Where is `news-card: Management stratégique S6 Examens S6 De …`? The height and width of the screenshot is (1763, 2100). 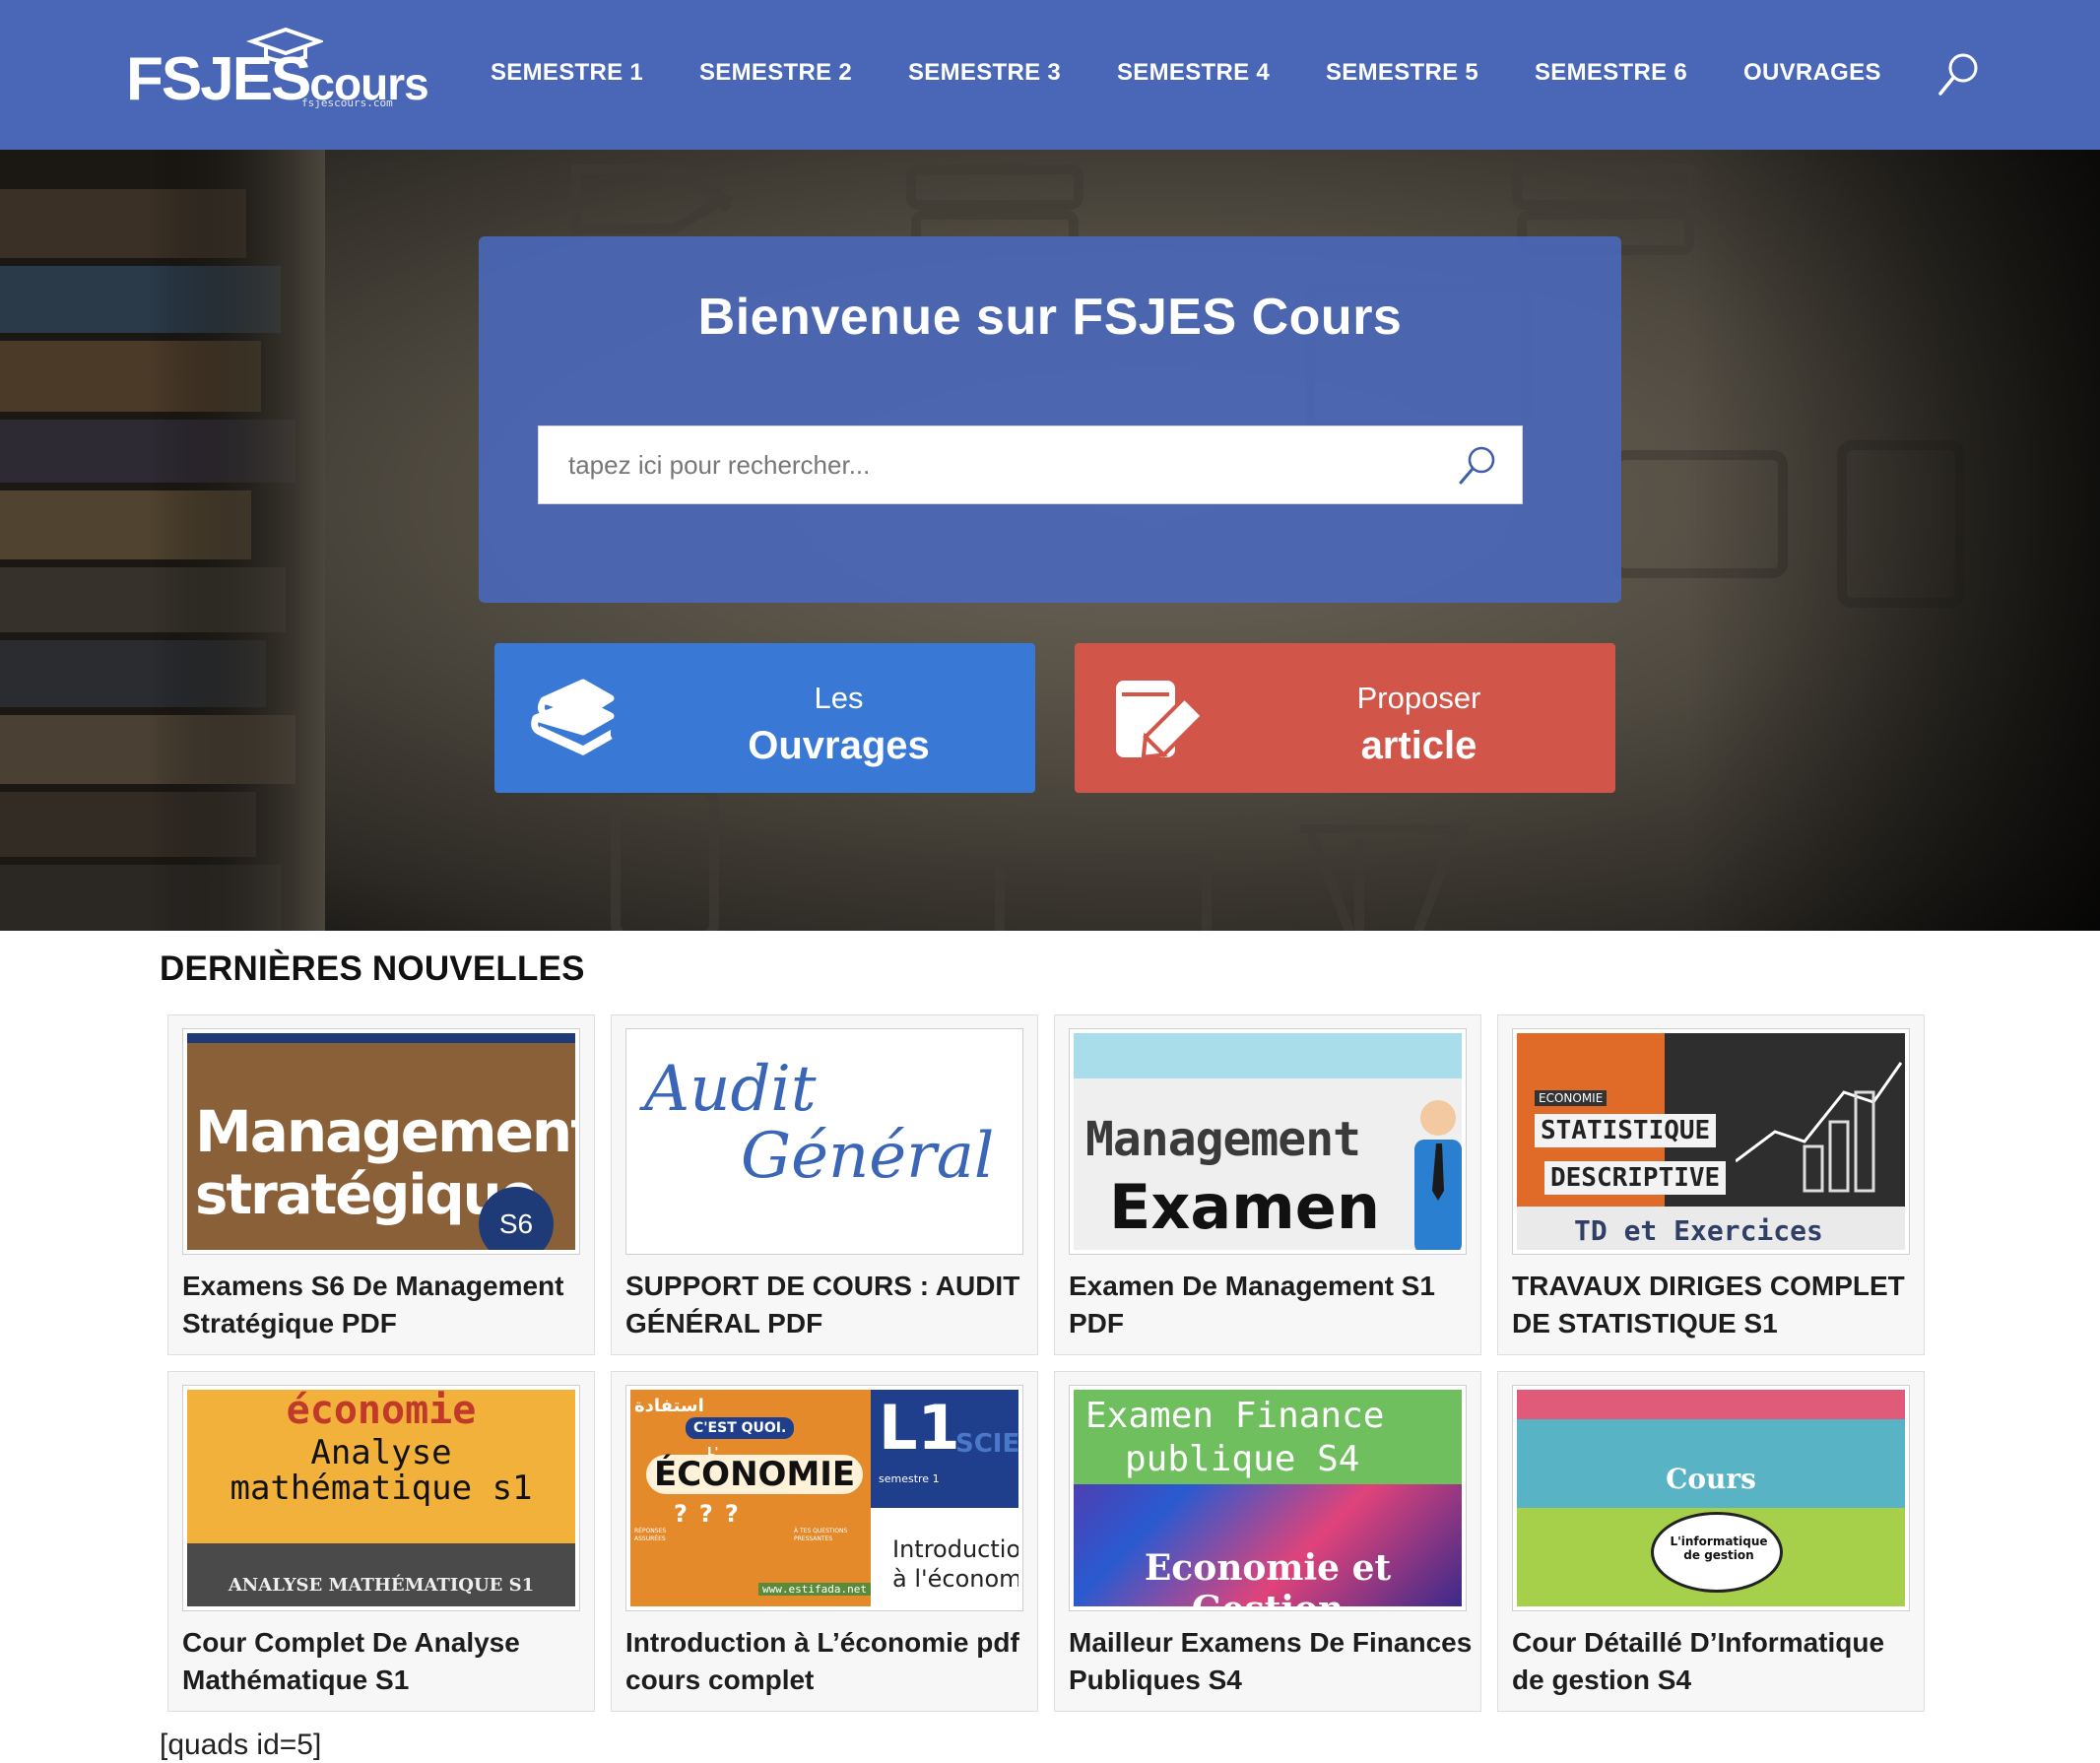 news-card: Management stratégique S6 Examens S6 De … is located at coordinates (381, 1184).